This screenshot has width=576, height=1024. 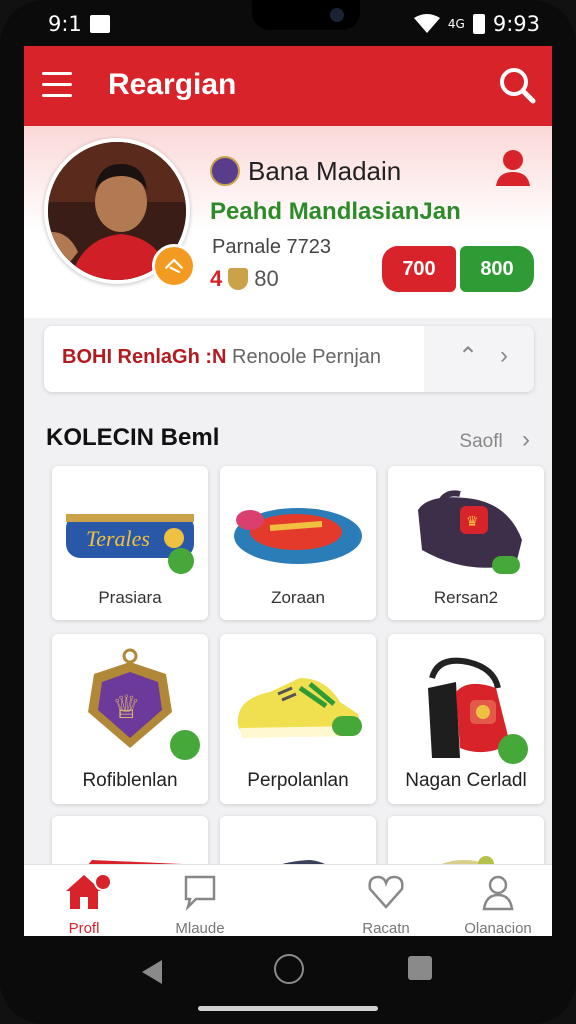 What do you see at coordinates (118, 538) in the screenshot?
I see `svg-text: Terales` at bounding box center [118, 538].